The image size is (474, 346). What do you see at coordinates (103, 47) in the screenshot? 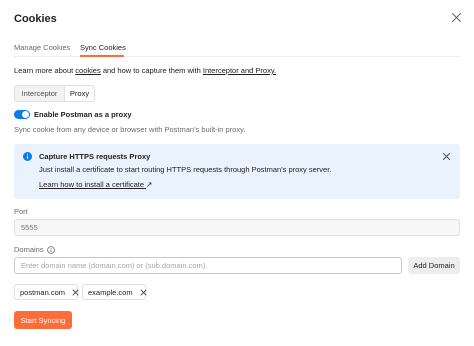
I see `tab-sync-cookies: Sync Cookies` at bounding box center [103, 47].